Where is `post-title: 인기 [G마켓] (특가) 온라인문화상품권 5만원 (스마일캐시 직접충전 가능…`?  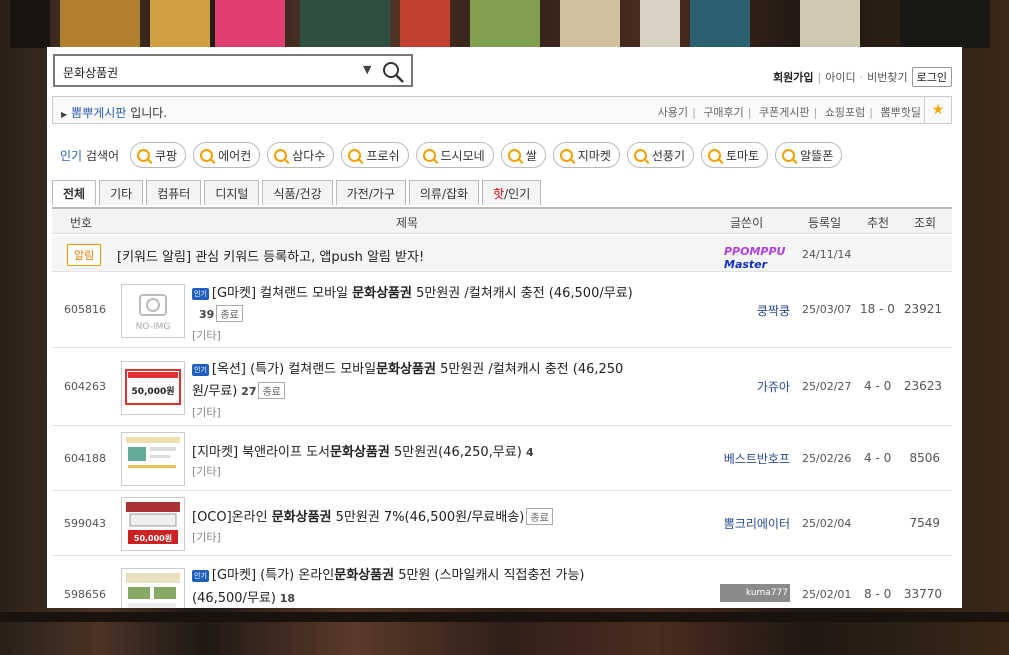 post-title: 인기 [G마켓] (특가) 온라인문화상품권 5만원 (스마일캐시 직접충전 가능… is located at coordinates (388, 573).